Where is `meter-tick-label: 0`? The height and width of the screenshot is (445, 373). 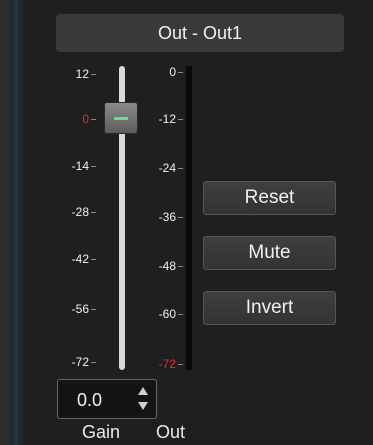
meter-tick-label: 0 is located at coordinates (163, 72).